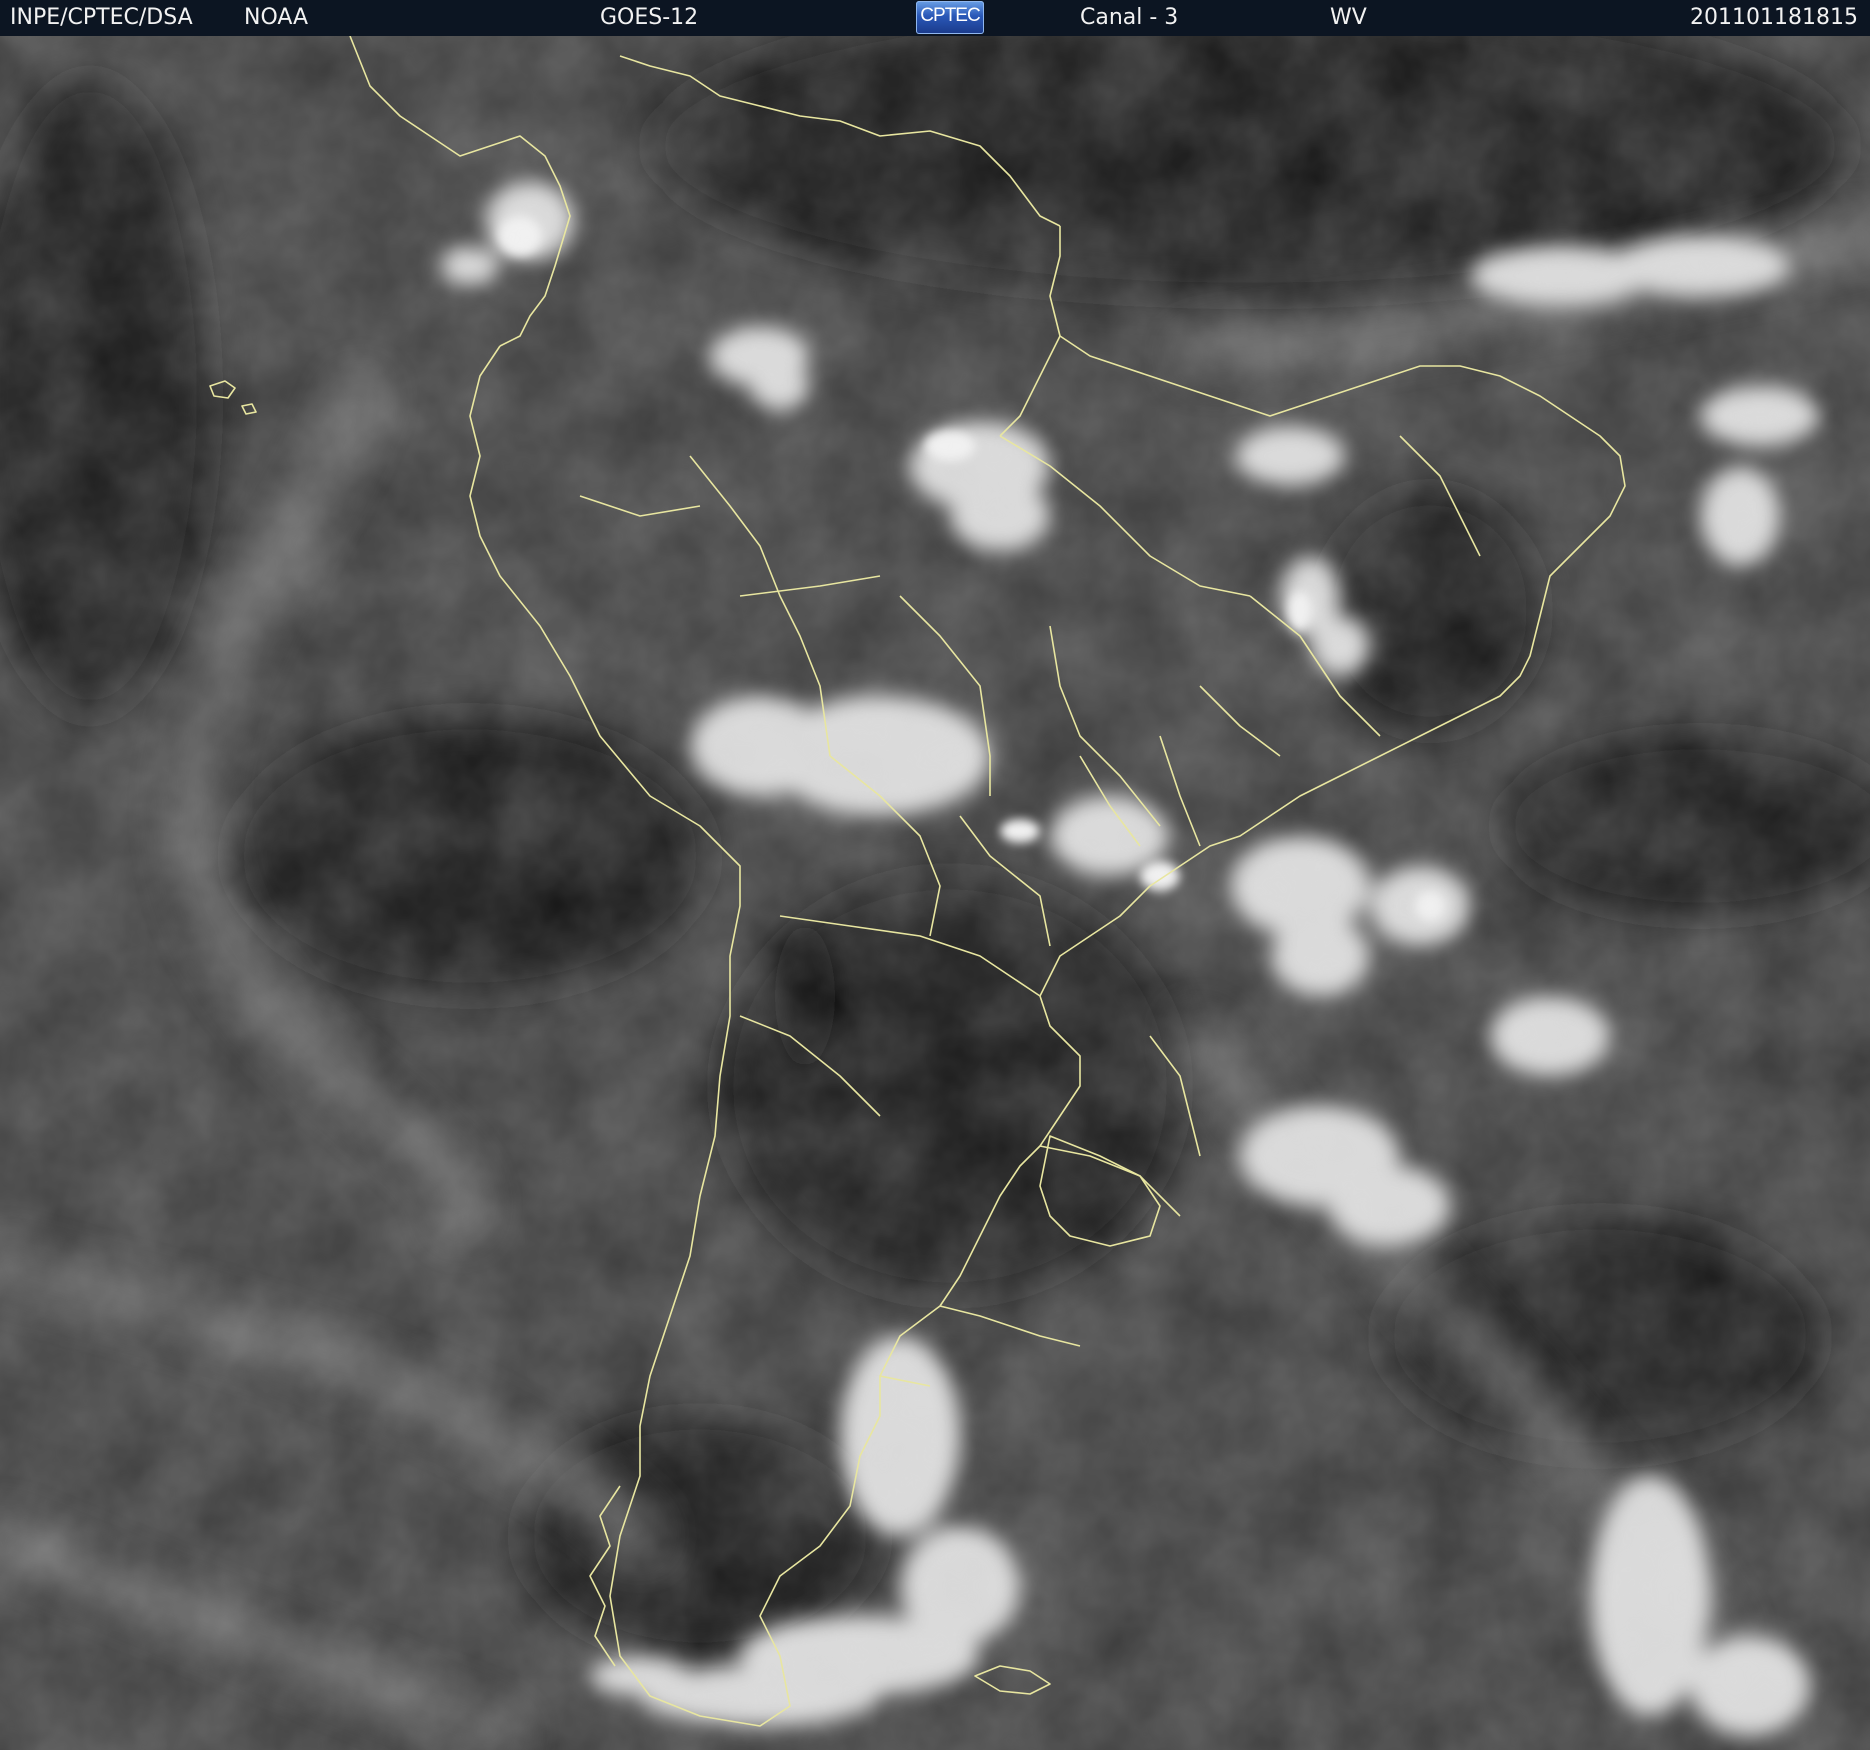 The width and height of the screenshot is (1870, 1750). Describe the element at coordinates (101, 17) in the screenshot. I see `agency-label: INPE/CPTEC/DSA` at that location.